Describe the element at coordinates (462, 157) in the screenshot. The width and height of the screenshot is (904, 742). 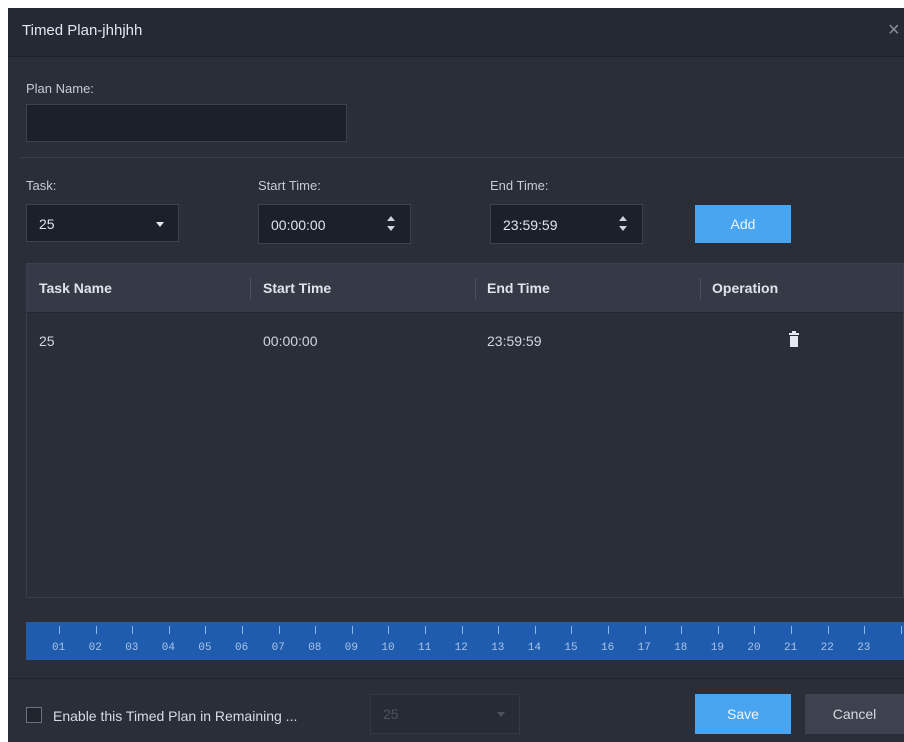
I see `section-divider` at that location.